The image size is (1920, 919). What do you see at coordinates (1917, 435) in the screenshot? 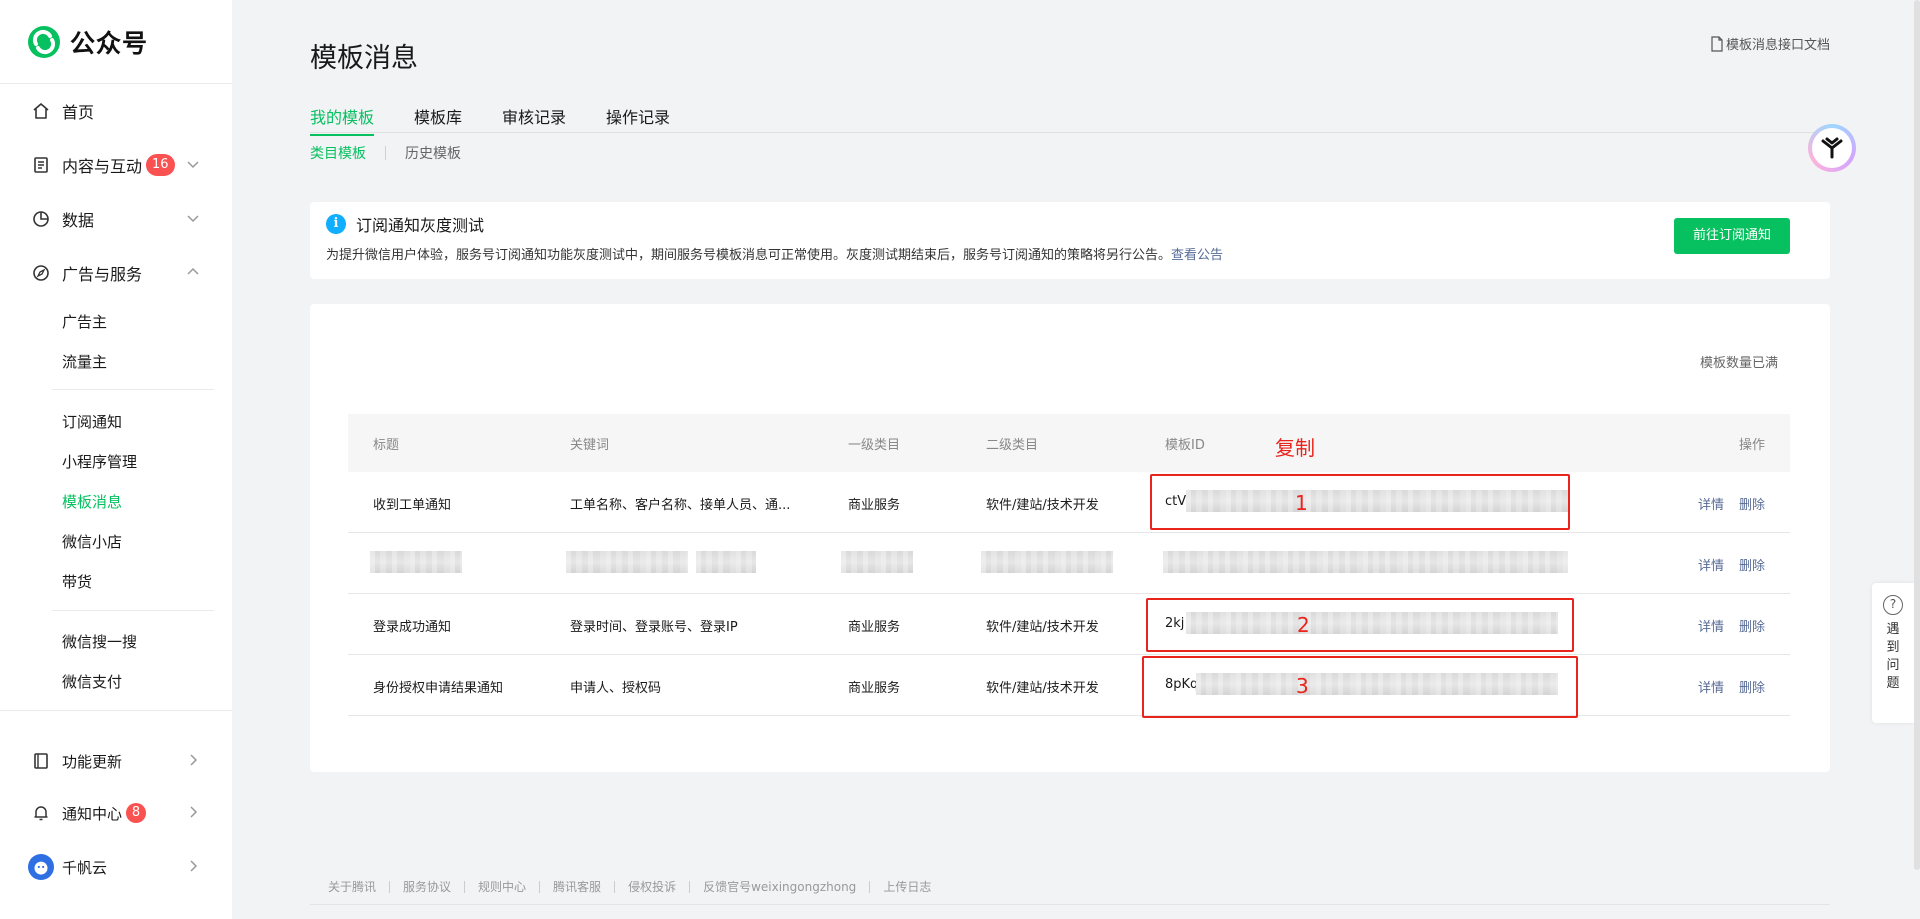
I see `scrollbar` at bounding box center [1917, 435].